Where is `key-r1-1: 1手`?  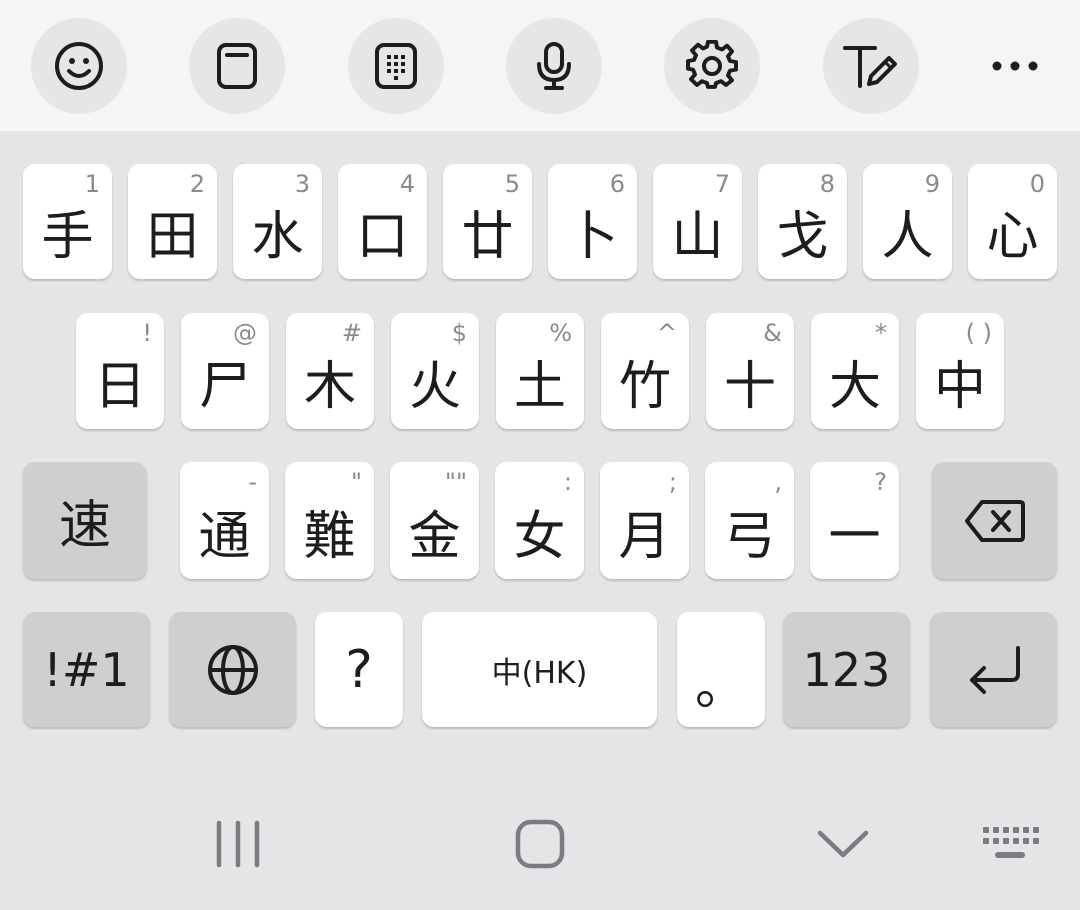
key-r1-1: 1手 is located at coordinates (67, 221).